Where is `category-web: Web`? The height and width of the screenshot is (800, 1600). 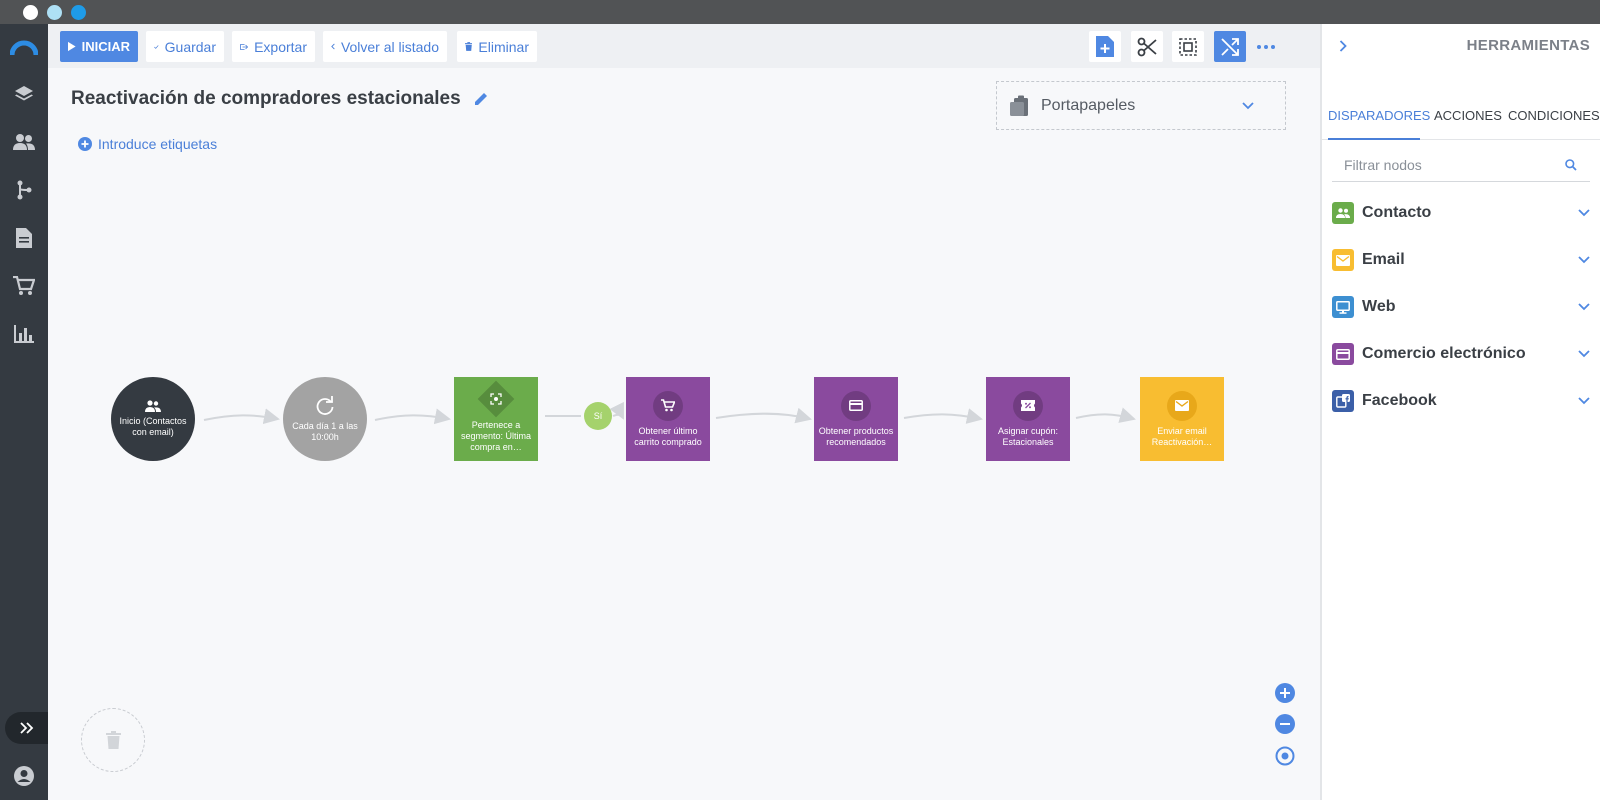
category-web: Web is located at coordinates (1461, 307).